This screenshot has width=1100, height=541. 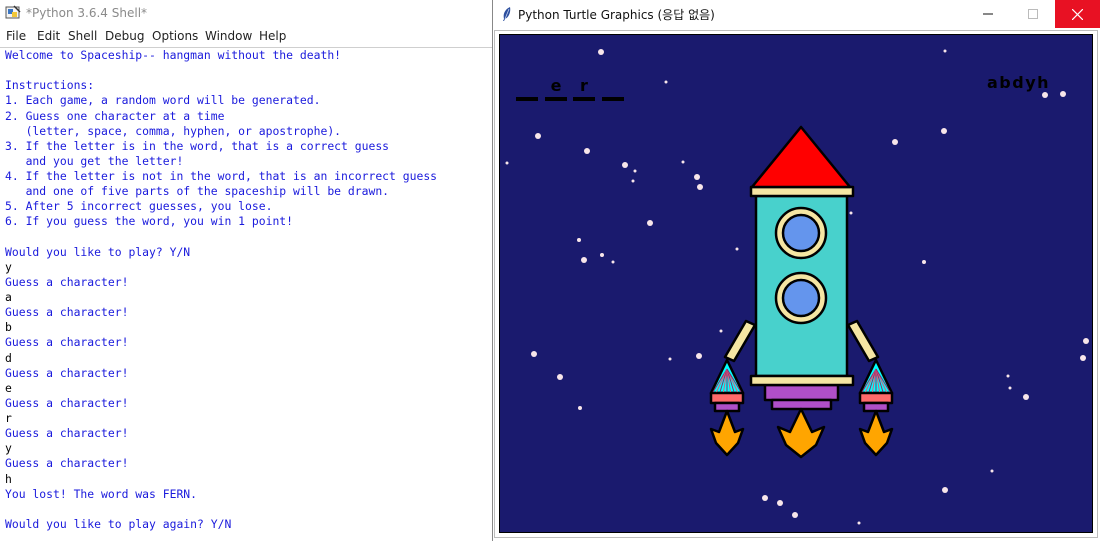 I want to click on menu-window: Window, so click(x=228, y=36).